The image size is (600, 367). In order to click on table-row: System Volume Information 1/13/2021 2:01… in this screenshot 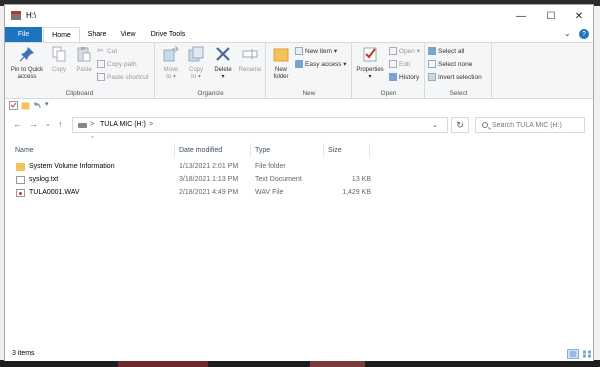, I will do `click(193, 167)`.